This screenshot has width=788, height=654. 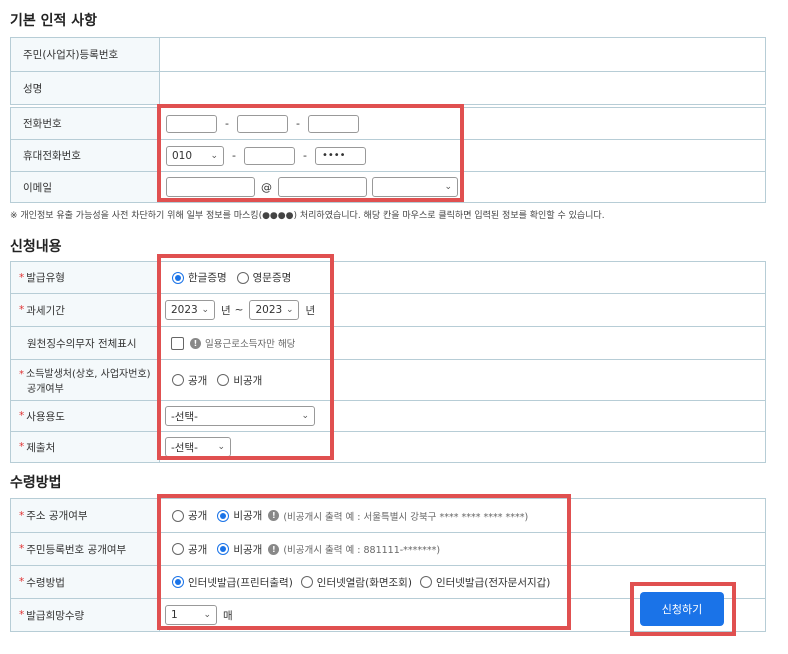 I want to click on basic-info-table-2: 전화번호 - - 휴대전화번호 010 ⌄ - - •••• 이메일 @ ⌄, so click(x=388, y=155).